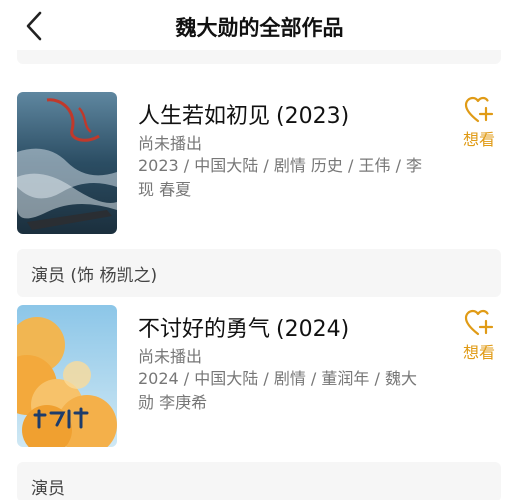 The image size is (519, 500). What do you see at coordinates (204, 116) in the screenshot?
I see `work-title-text: 人生若如初见` at bounding box center [204, 116].